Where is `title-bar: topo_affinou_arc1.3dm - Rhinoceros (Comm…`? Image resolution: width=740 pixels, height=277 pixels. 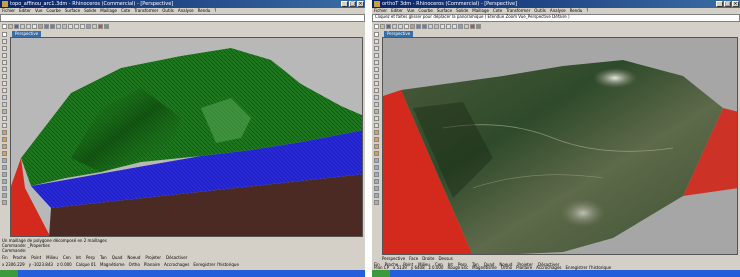
title-bar: topo_affinou_arc1.3dm - Rhinoceros (Comm… is located at coordinates (182, 4).